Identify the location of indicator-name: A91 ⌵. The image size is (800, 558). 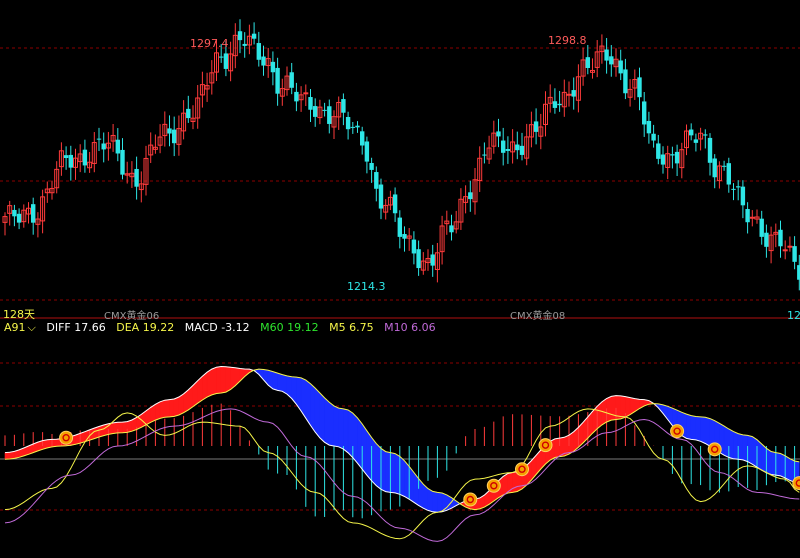
(20, 327).